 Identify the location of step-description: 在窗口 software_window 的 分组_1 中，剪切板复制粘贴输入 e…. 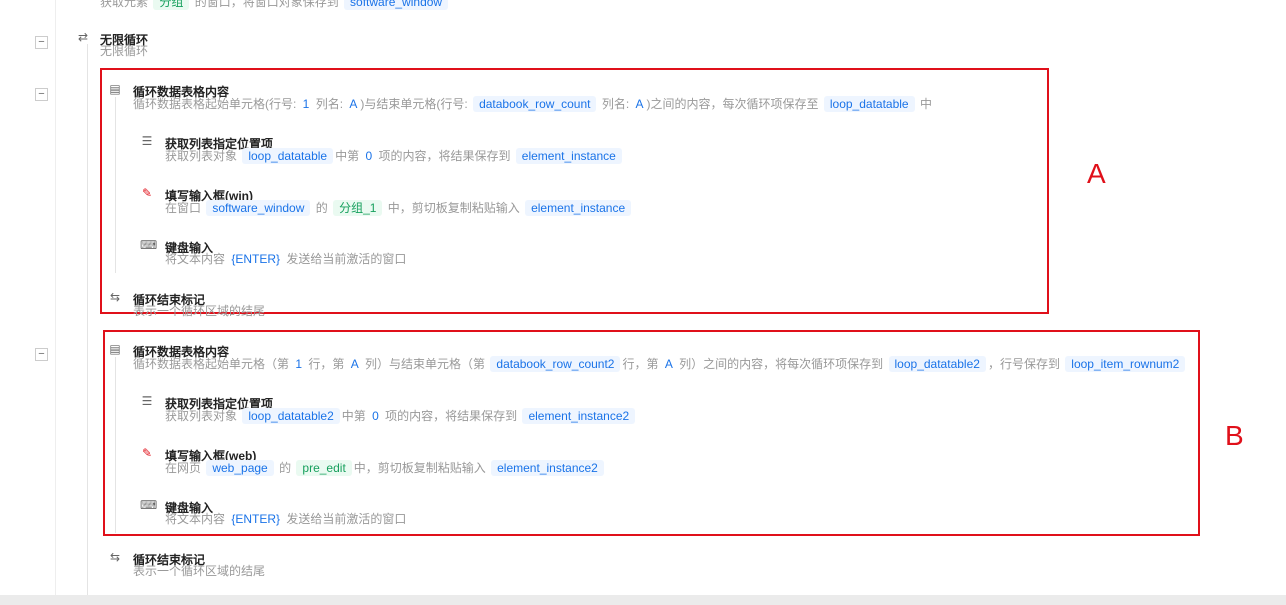
(399, 208).